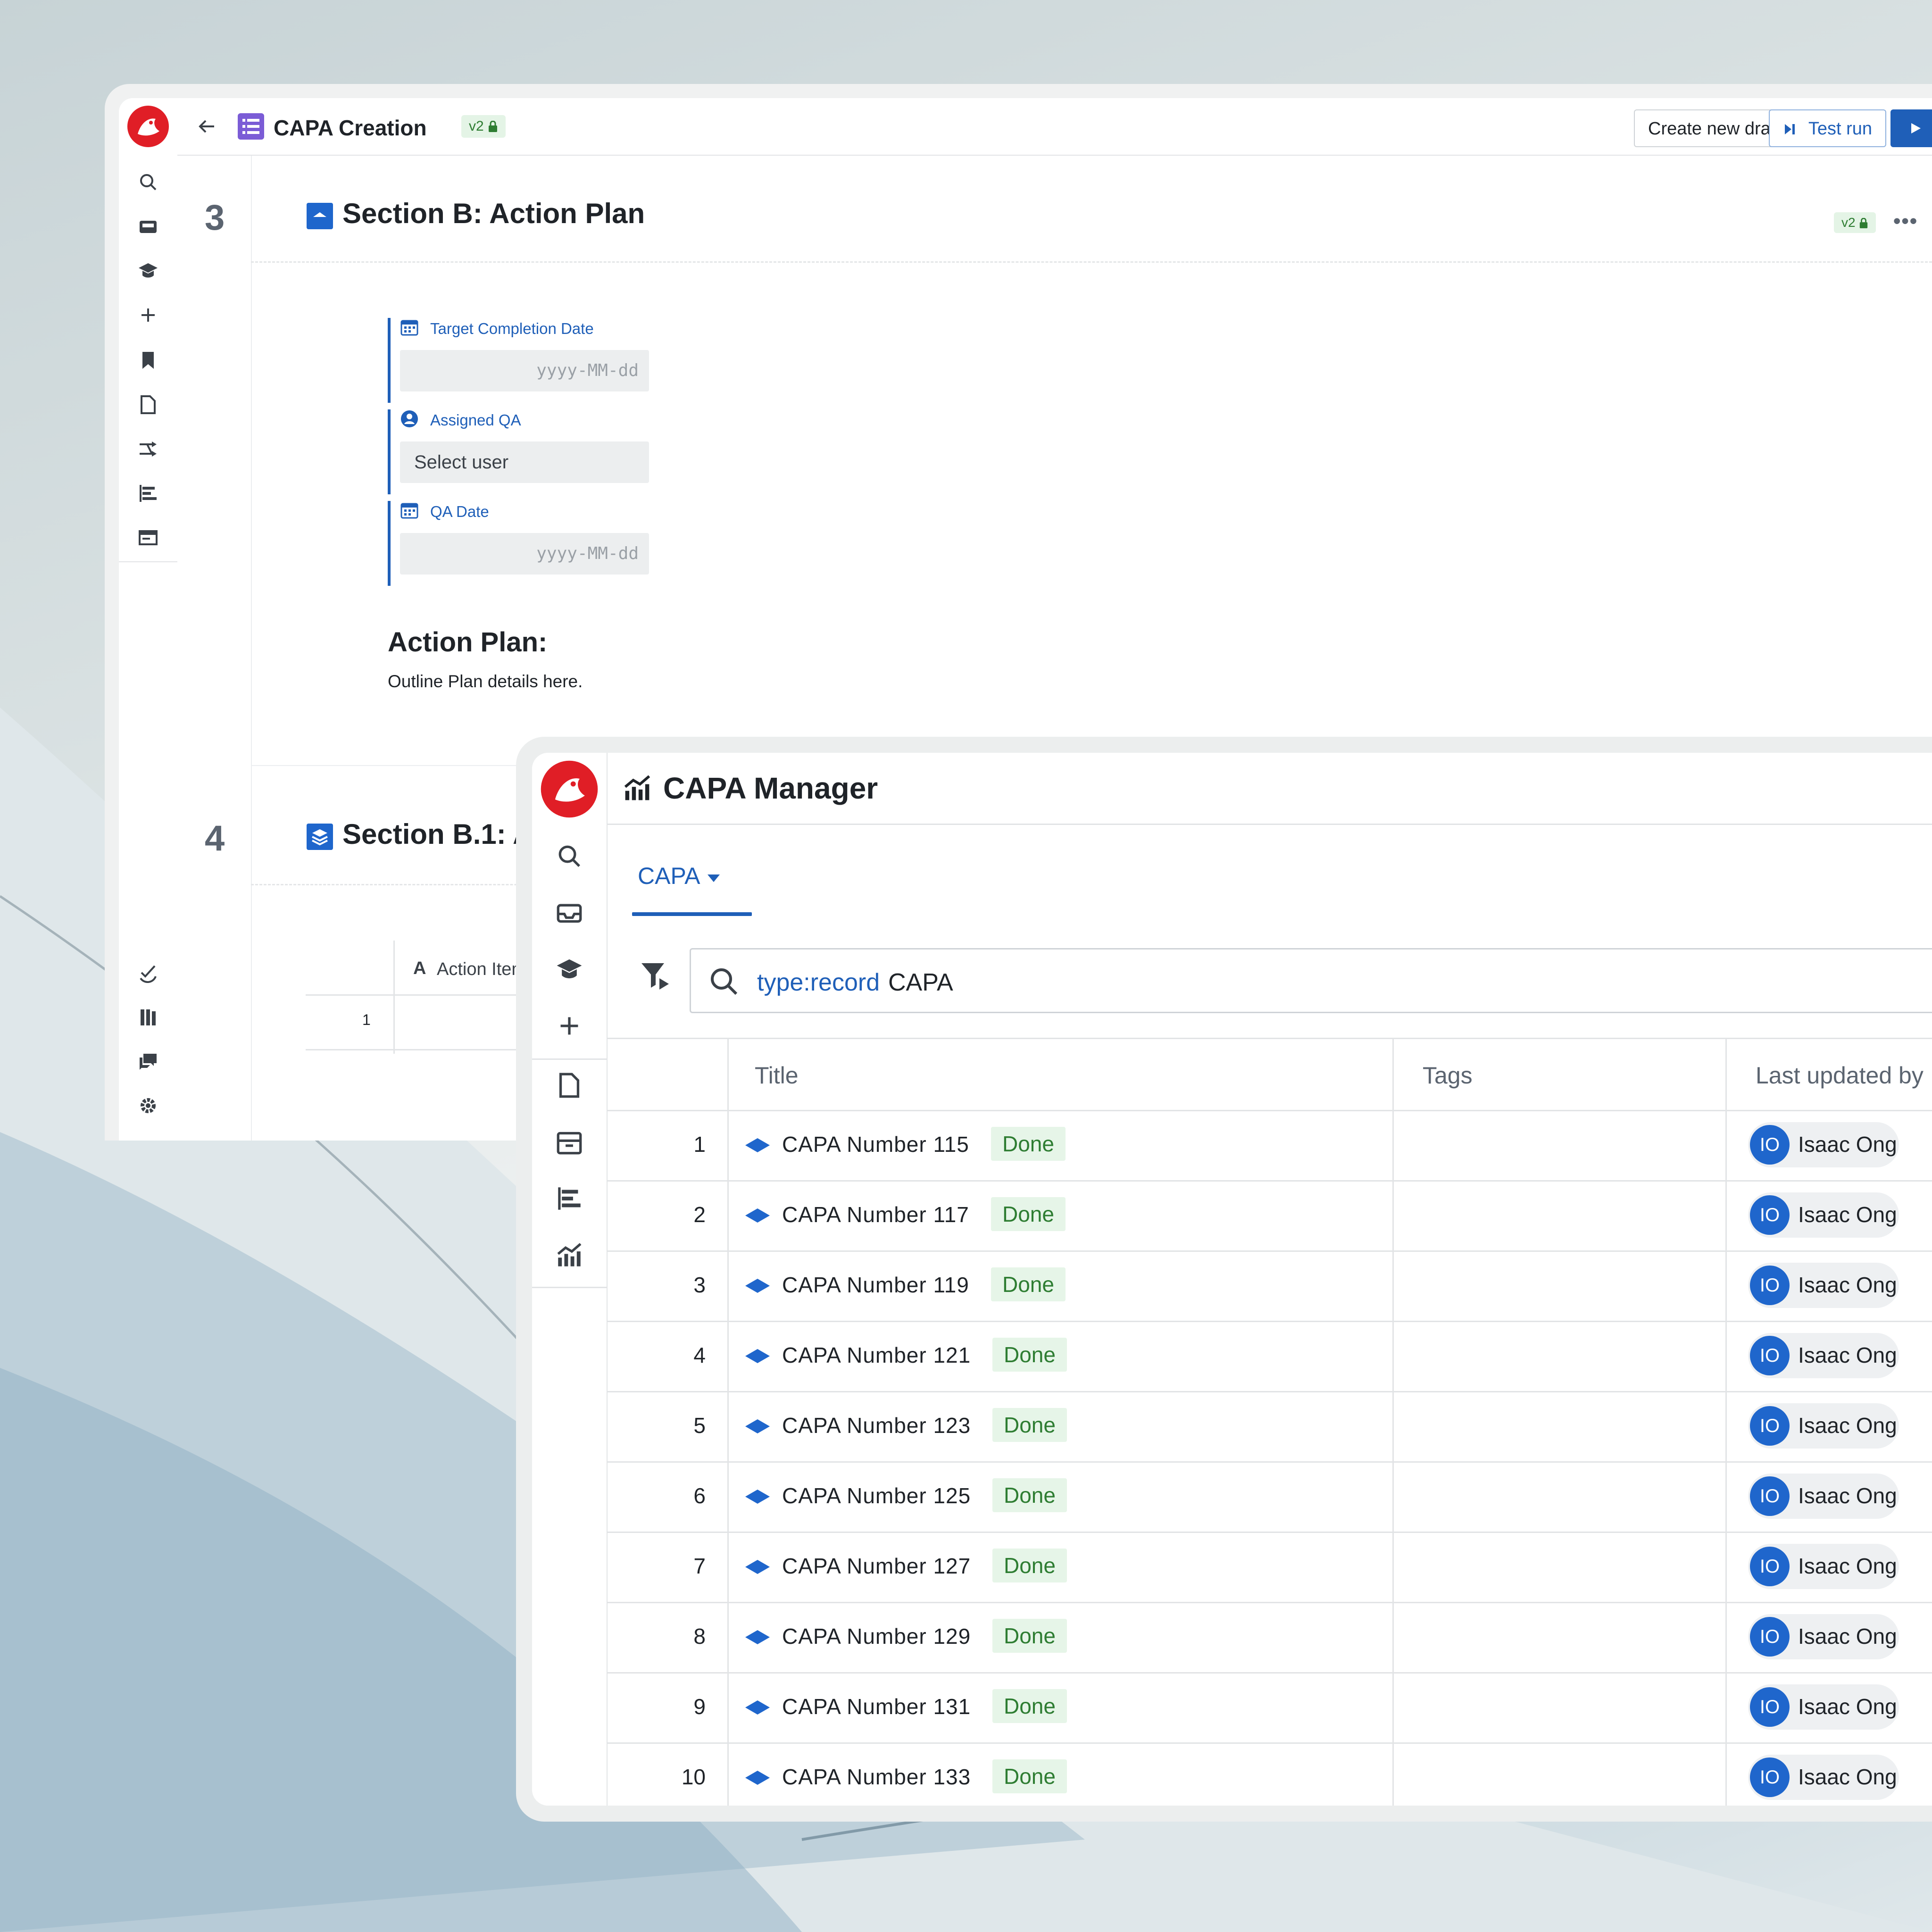 This screenshot has width=1932, height=1932. I want to click on record-title: CAPA Number 123, so click(877, 1425).